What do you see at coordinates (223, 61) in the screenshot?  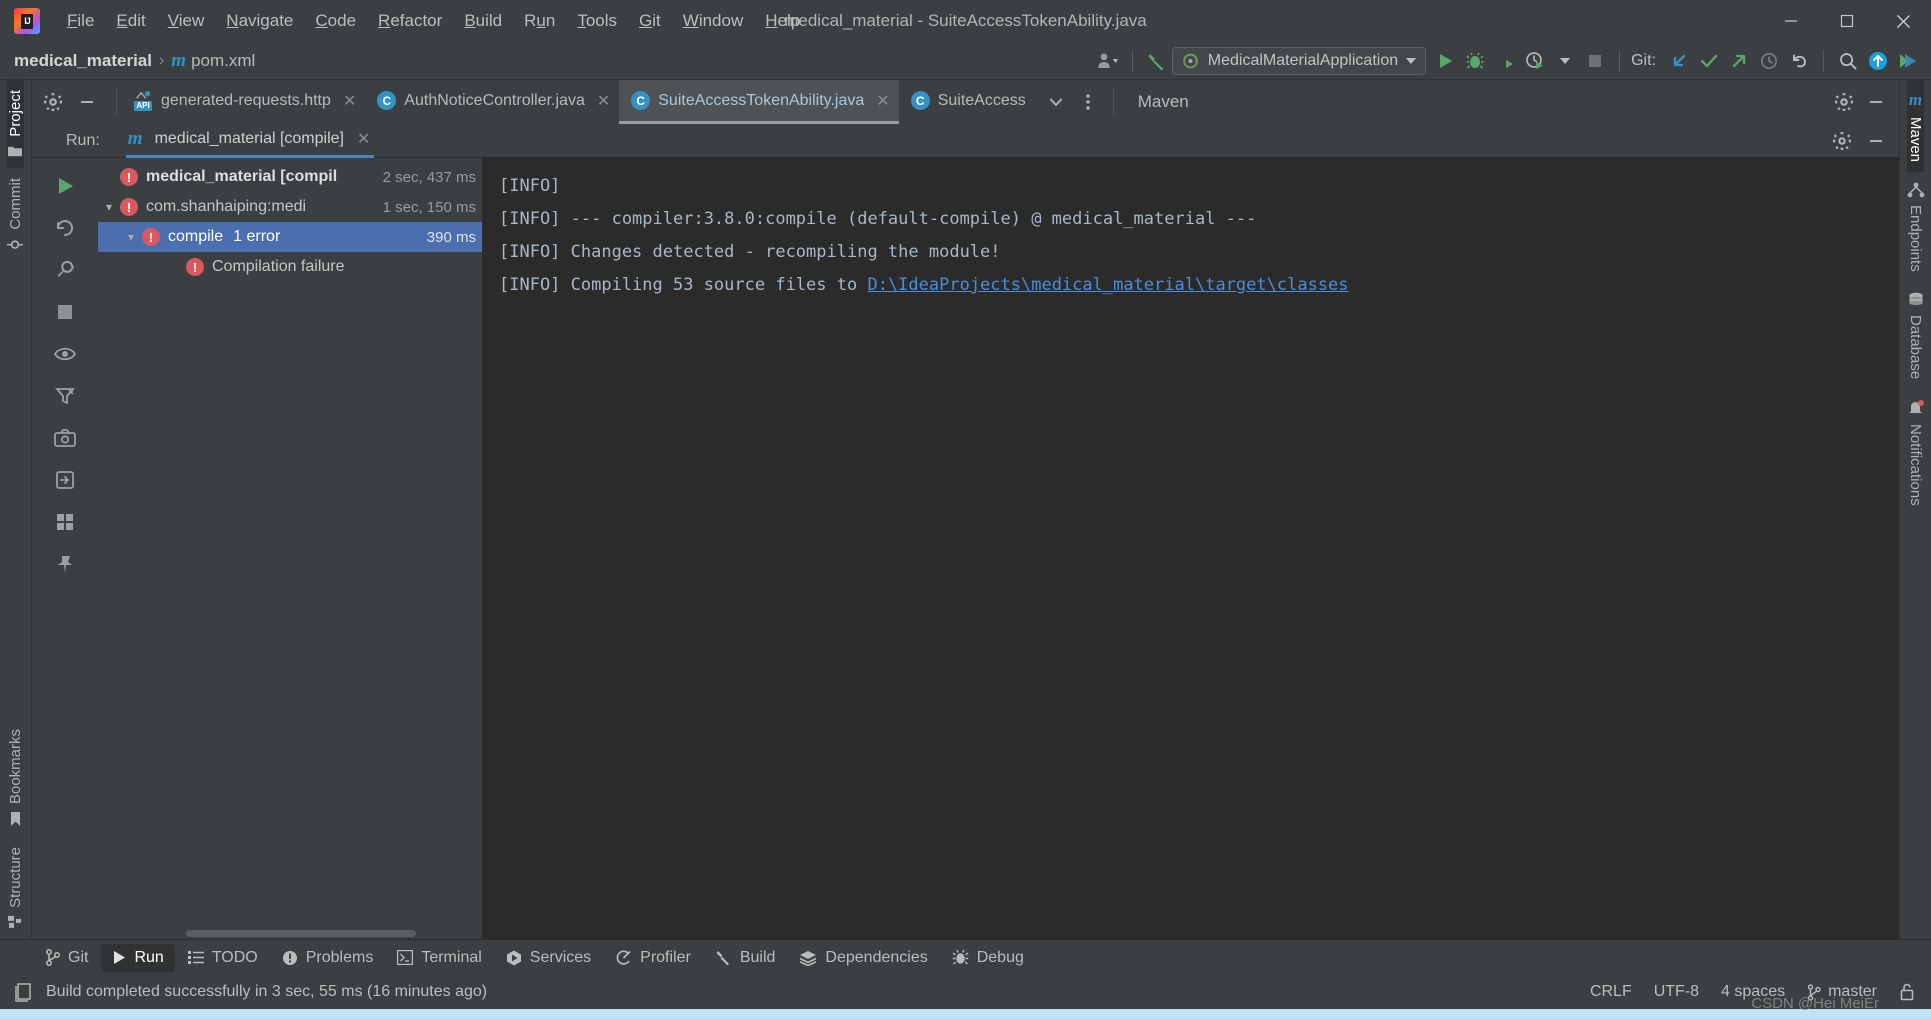 I see `breadcrumb-file: pom.xml` at bounding box center [223, 61].